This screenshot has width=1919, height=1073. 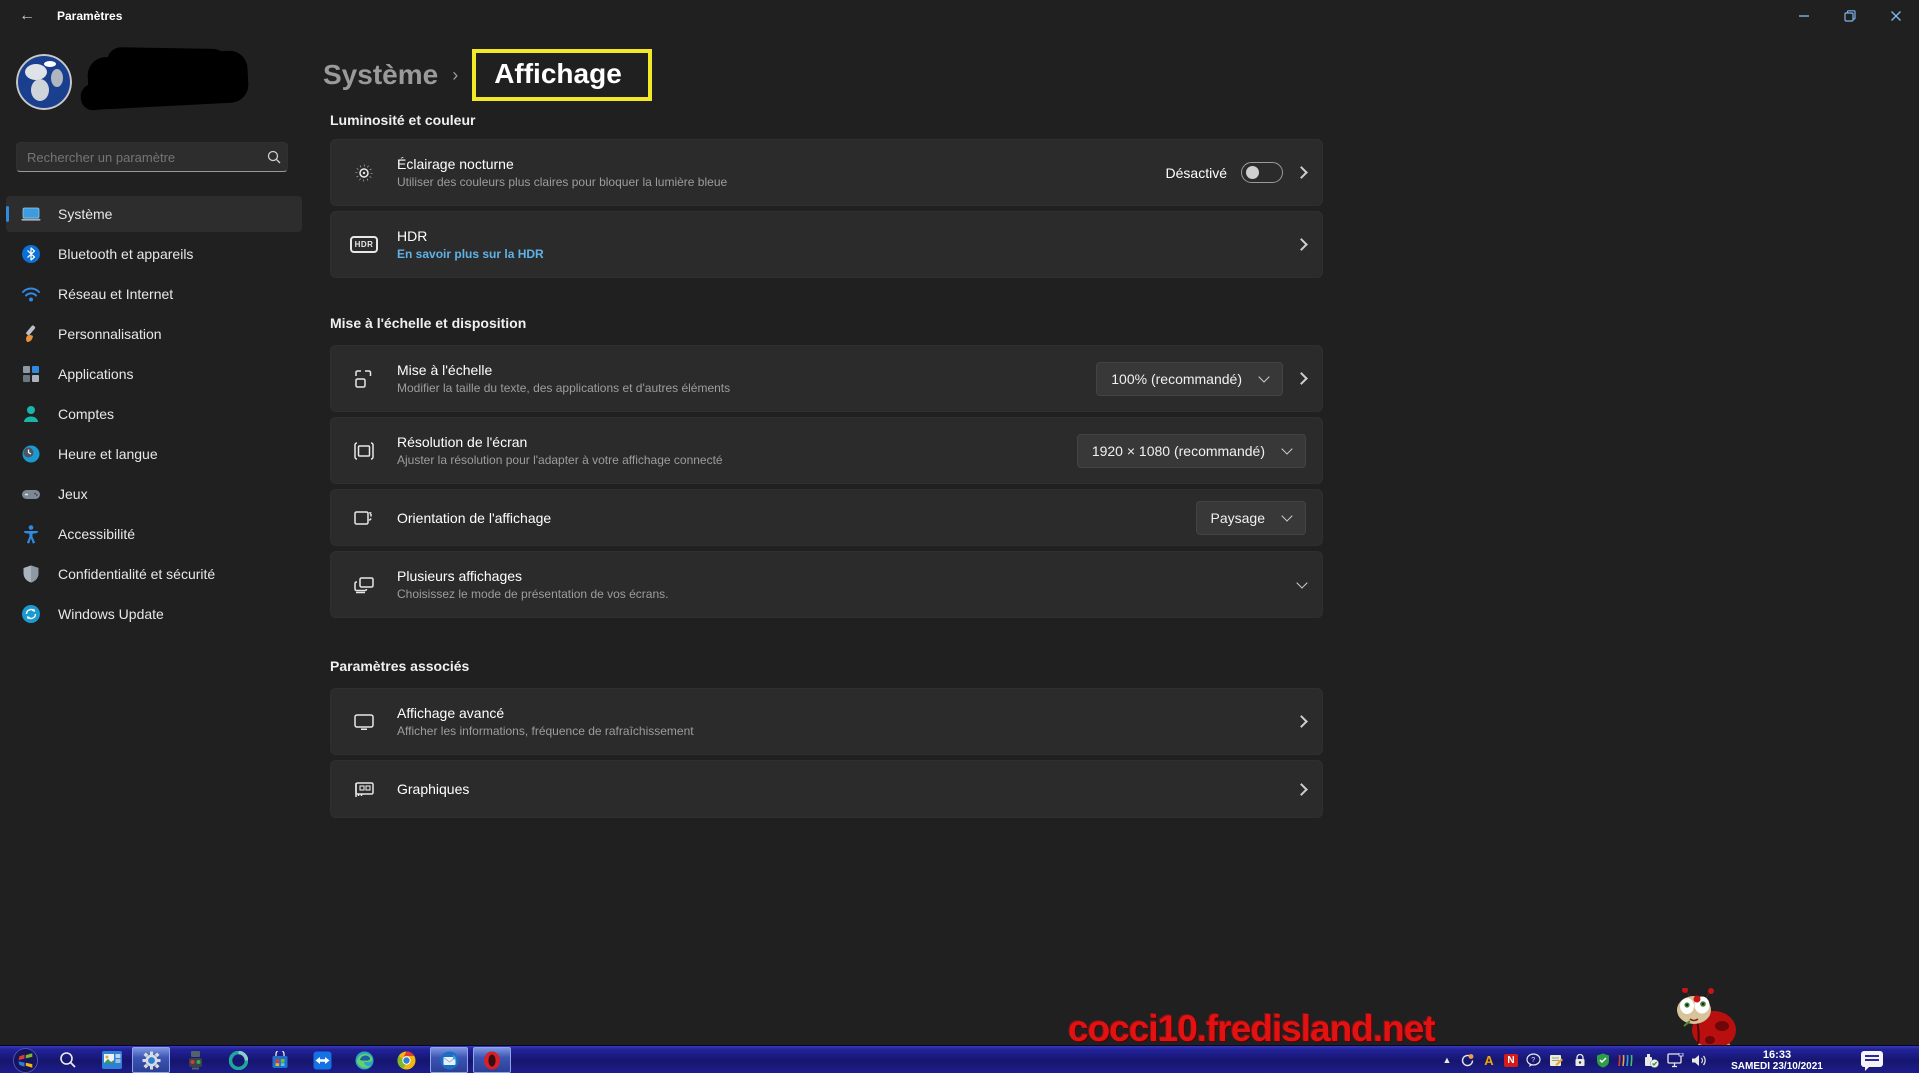 I want to click on start-button, so click(x=25, y=1060).